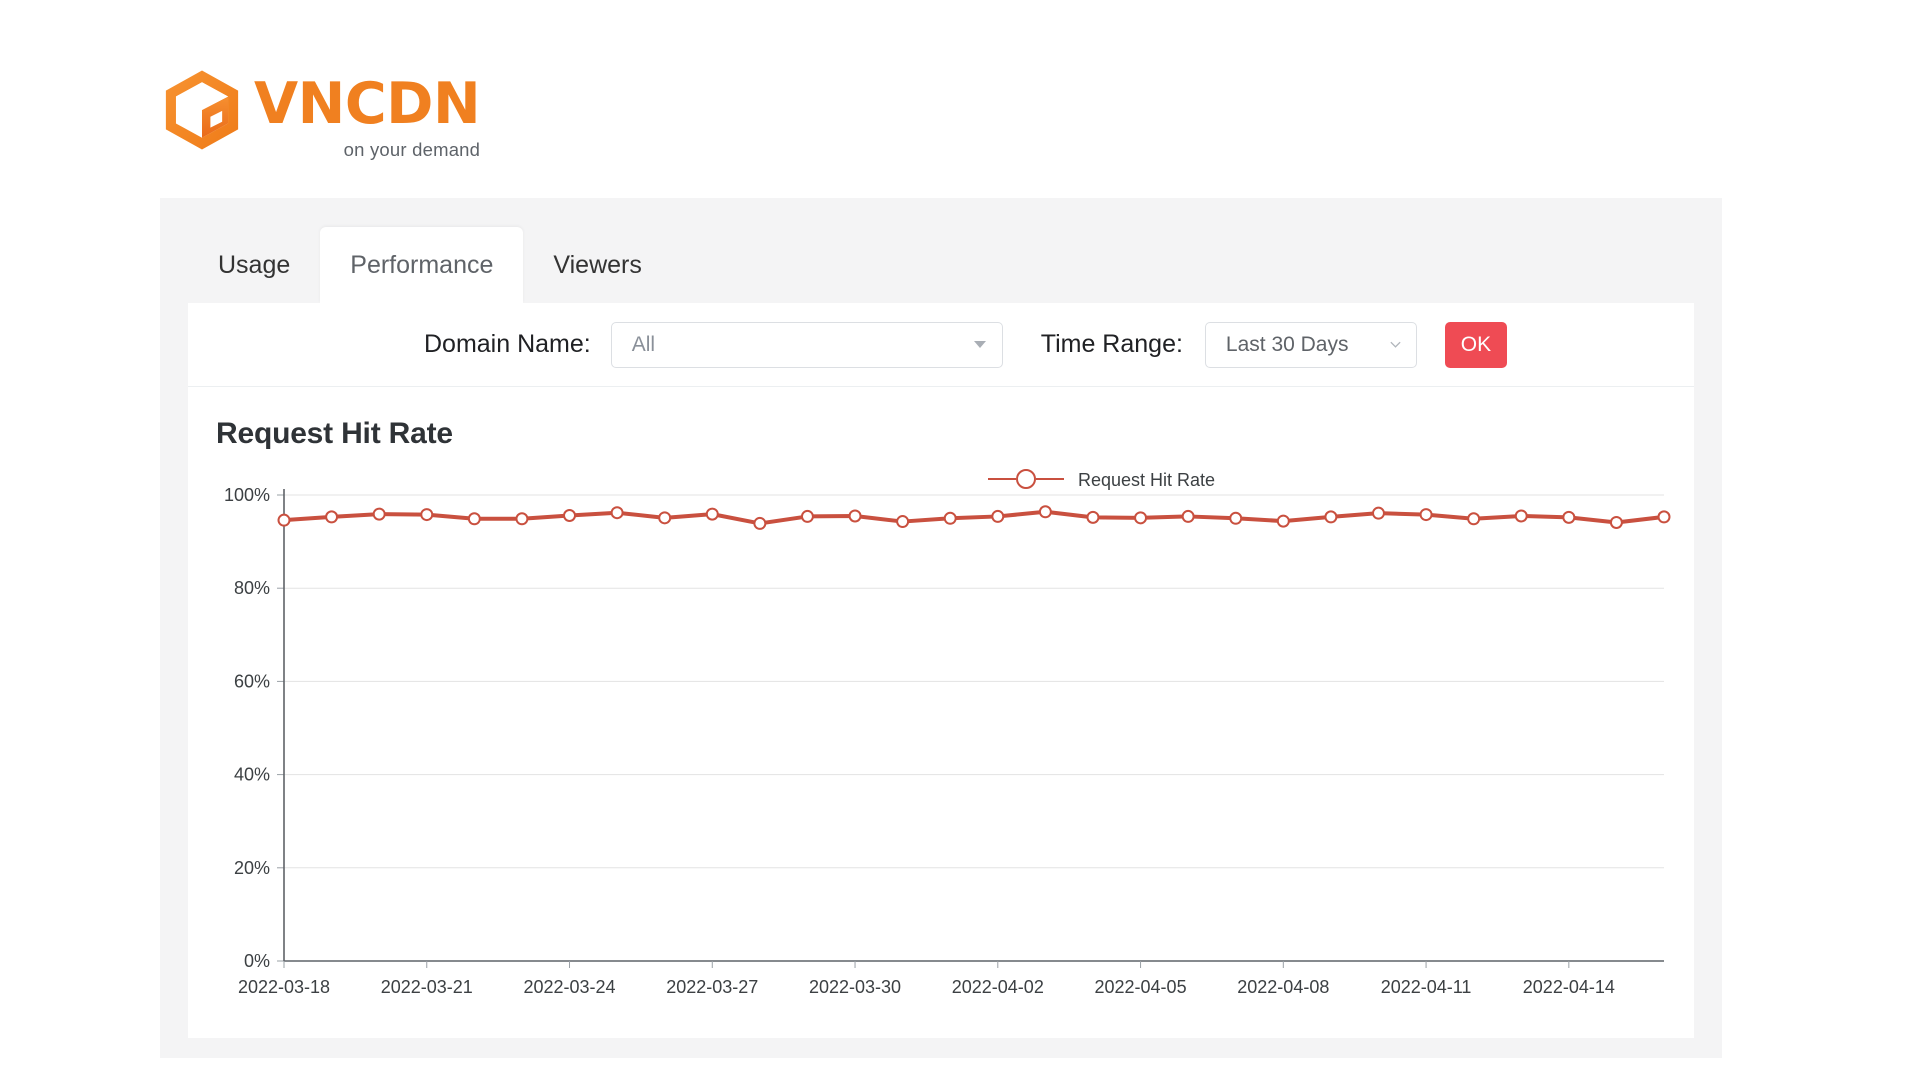 The width and height of the screenshot is (1920, 1080). I want to click on tab-performance: Performance, so click(422, 265).